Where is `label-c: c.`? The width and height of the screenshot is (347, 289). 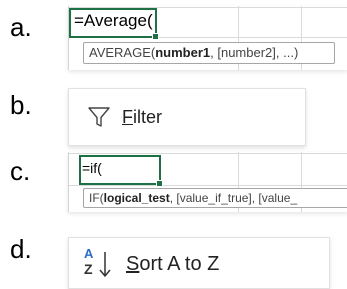
label-c: c. is located at coordinates (20, 171).